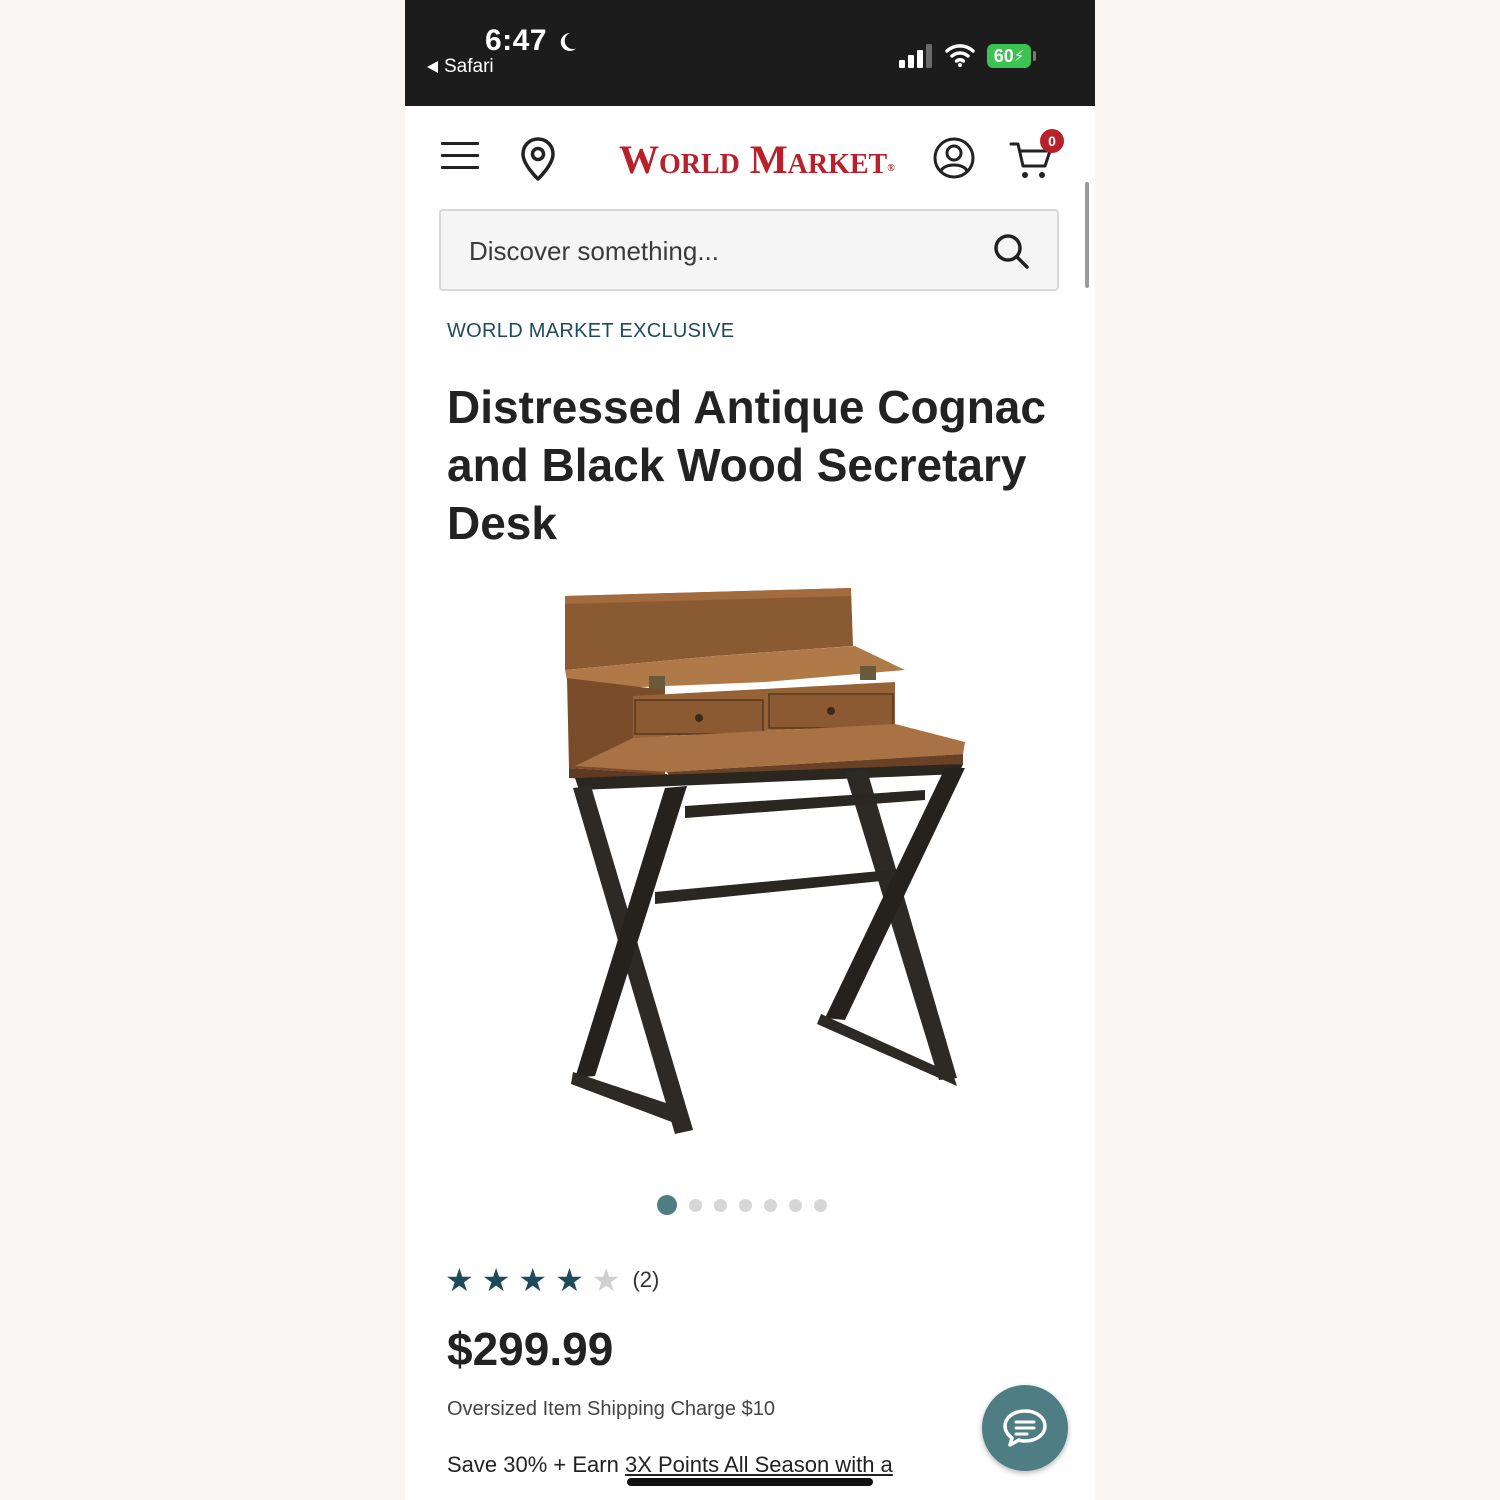 The width and height of the screenshot is (1500, 1500). What do you see at coordinates (536, 1464) in the screenshot?
I see `promo-prefix: Save 30% + Earn` at bounding box center [536, 1464].